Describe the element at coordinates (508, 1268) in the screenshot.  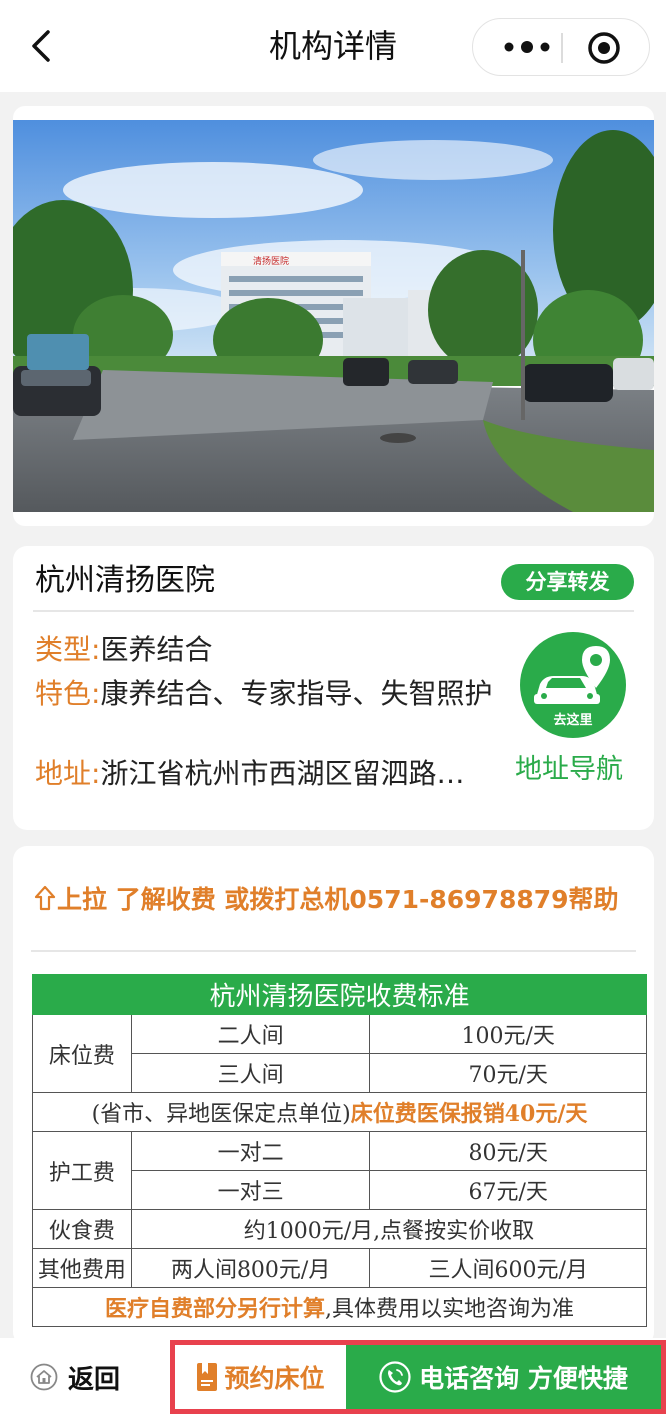
I see `table-cell: 三人间600元/月` at that location.